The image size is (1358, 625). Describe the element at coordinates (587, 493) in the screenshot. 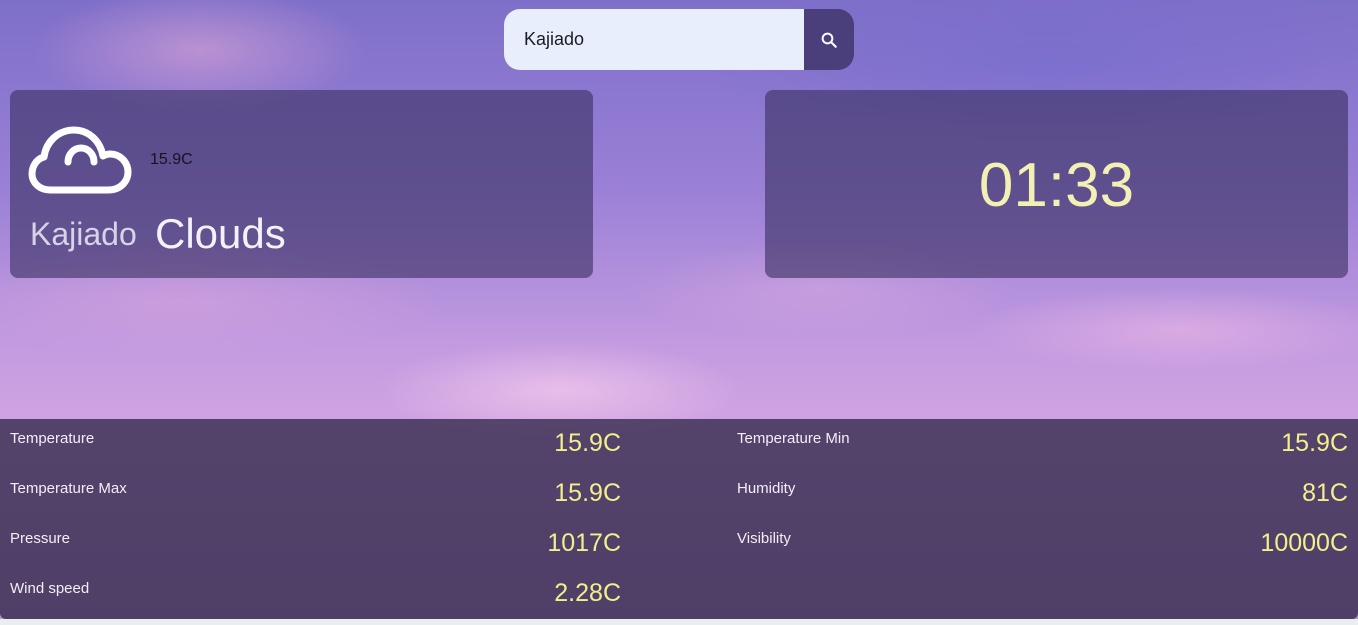

I see `stat-temperature-max-value: 15.9C` at that location.